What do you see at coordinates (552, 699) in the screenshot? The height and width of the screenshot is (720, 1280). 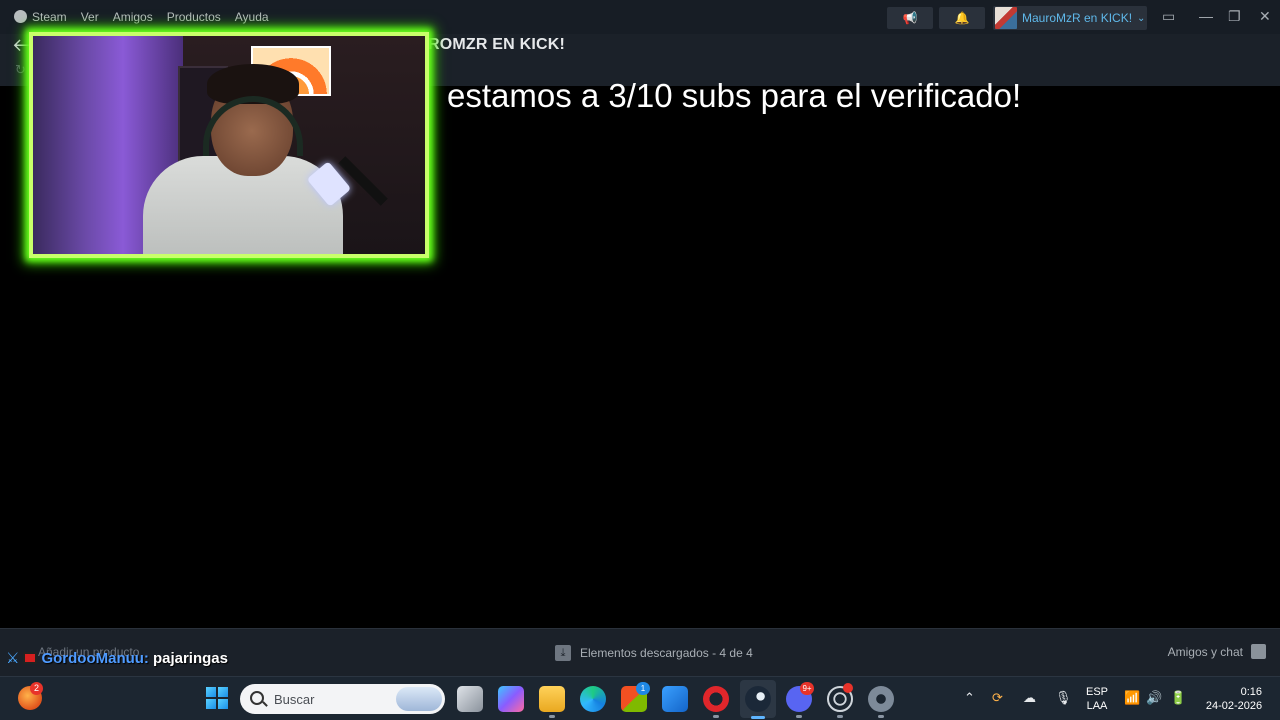 I see `file-explorer-icon` at bounding box center [552, 699].